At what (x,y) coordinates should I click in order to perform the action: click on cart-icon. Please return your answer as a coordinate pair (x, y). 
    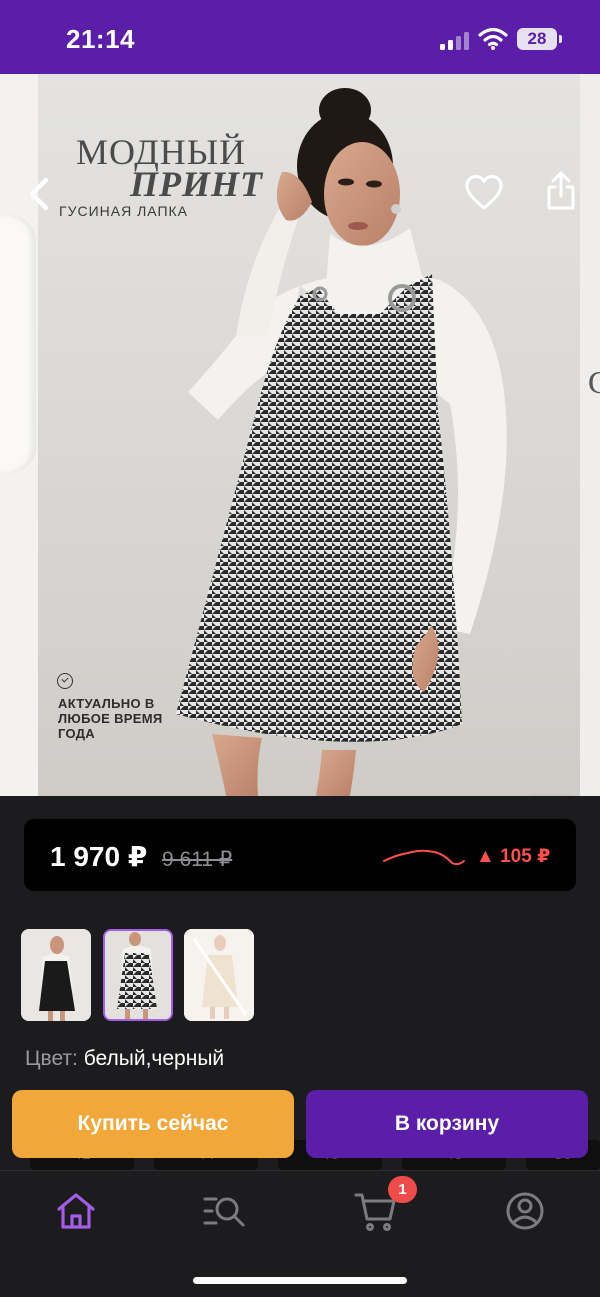
    Looking at the image, I should click on (375, 1212).